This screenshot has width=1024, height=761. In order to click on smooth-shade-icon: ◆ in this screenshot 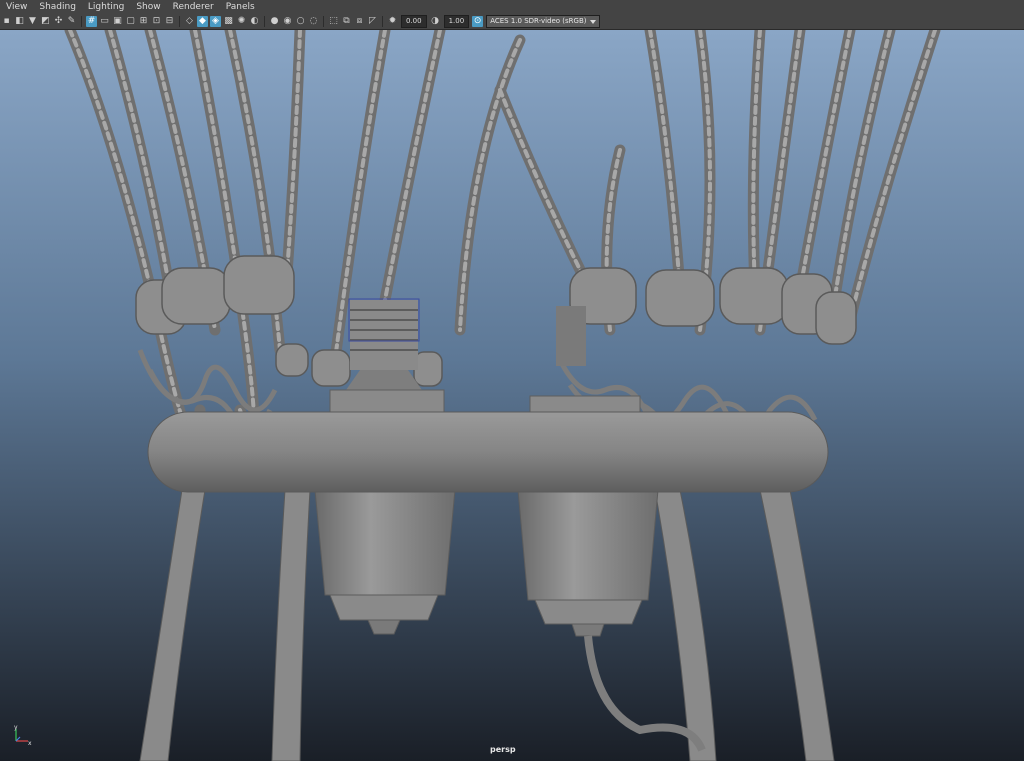, I will do `click(202, 21)`.